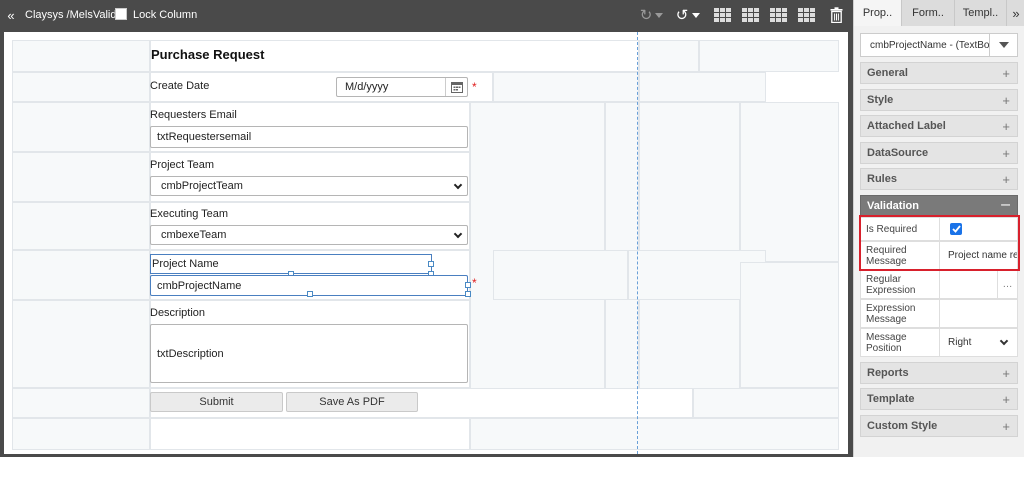  What do you see at coordinates (309, 186) in the screenshot?
I see `project-team-select: cmbProjectTeam` at bounding box center [309, 186].